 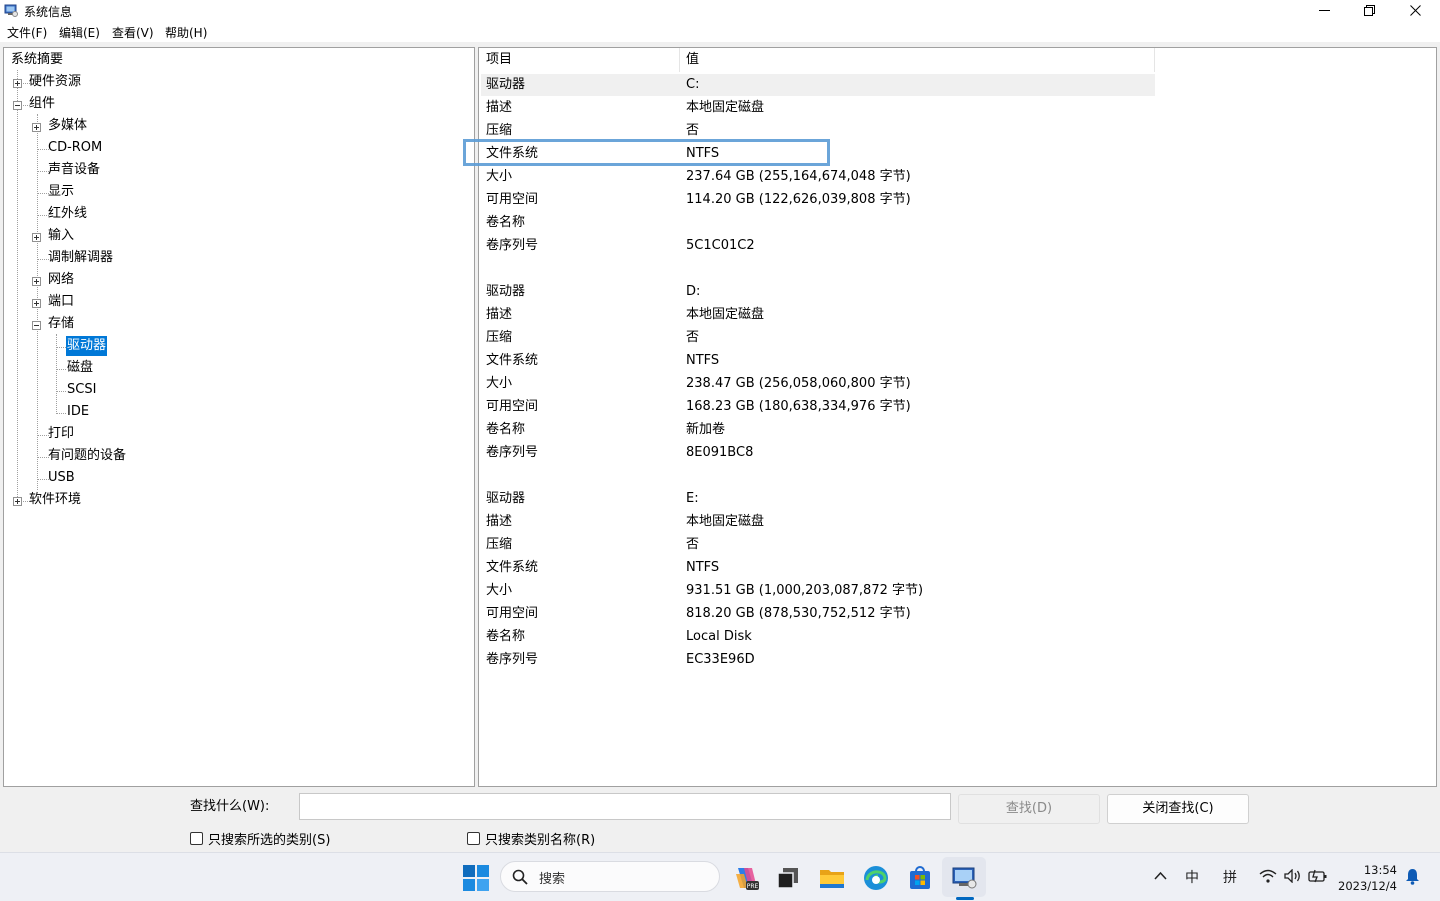 I want to click on search-selected-category-checkbox: 只搜索所选的类别(S), so click(x=260, y=838).